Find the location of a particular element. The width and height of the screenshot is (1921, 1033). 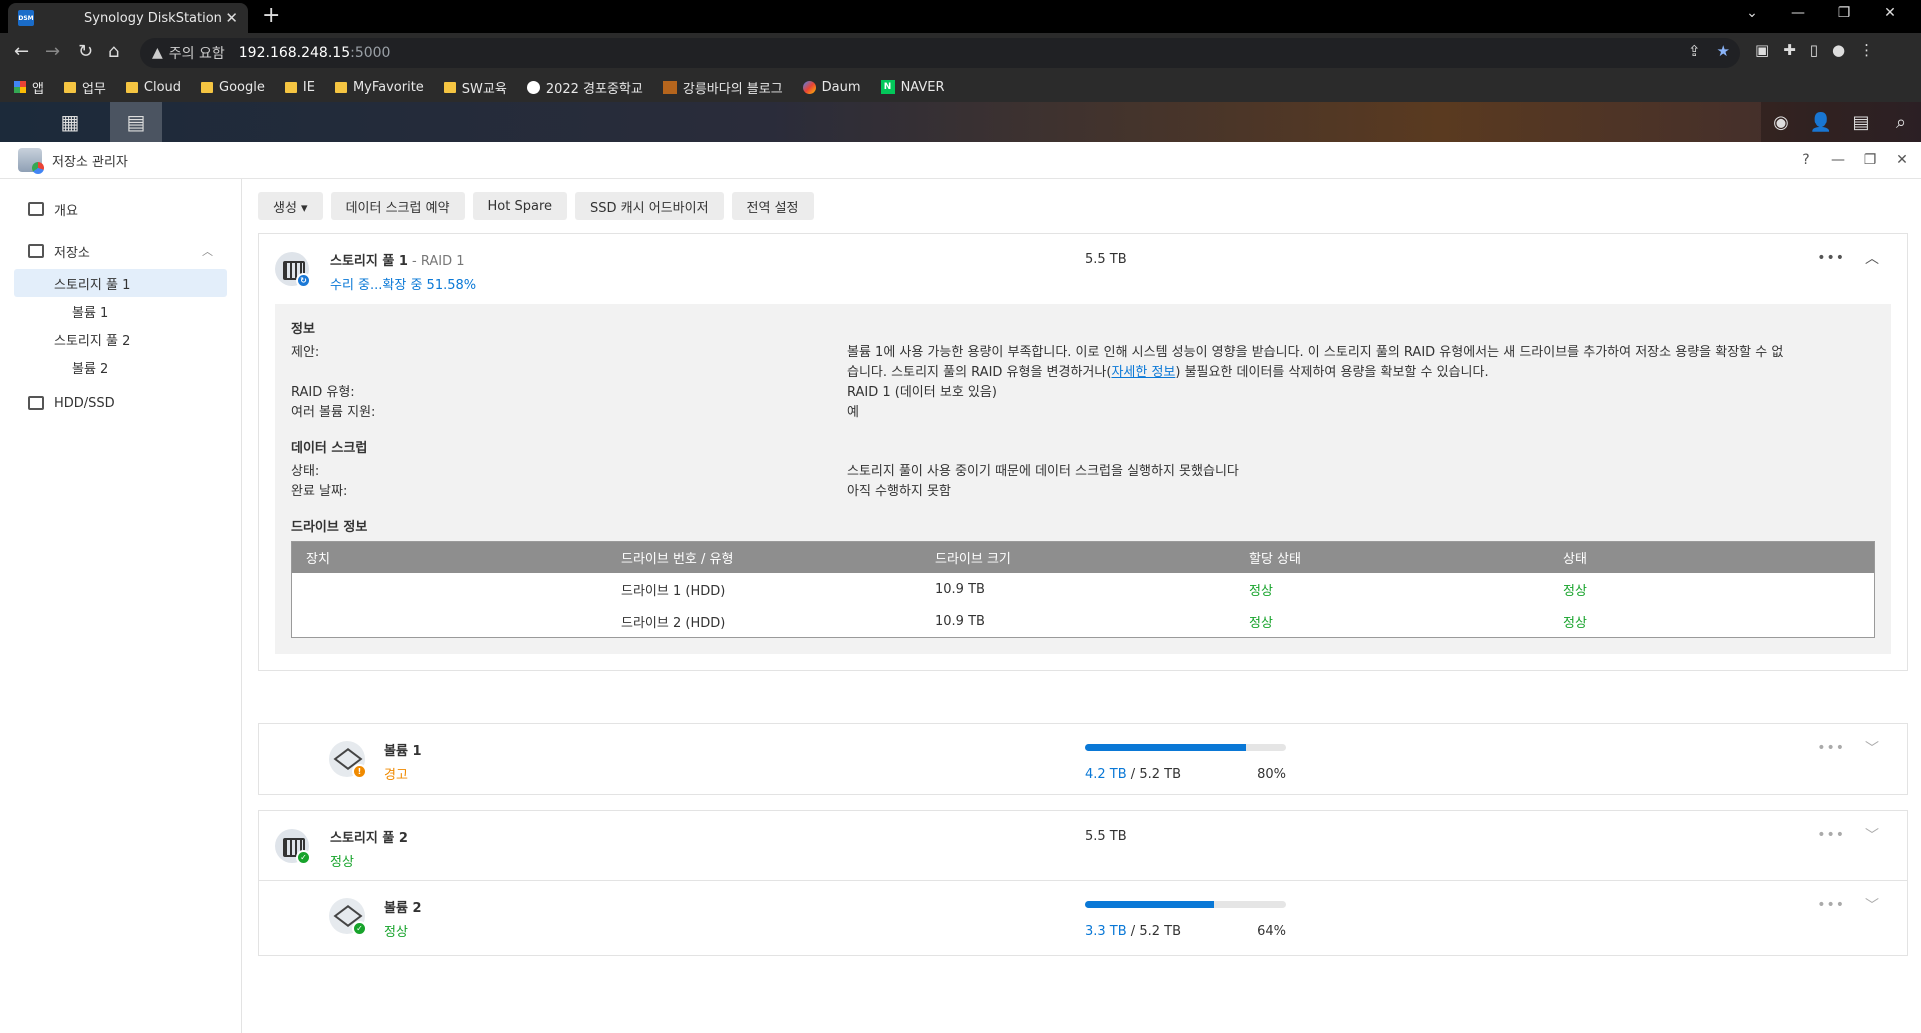

browser-tab: DSM Synology DiskStation ✕ is located at coordinates (128, 18).